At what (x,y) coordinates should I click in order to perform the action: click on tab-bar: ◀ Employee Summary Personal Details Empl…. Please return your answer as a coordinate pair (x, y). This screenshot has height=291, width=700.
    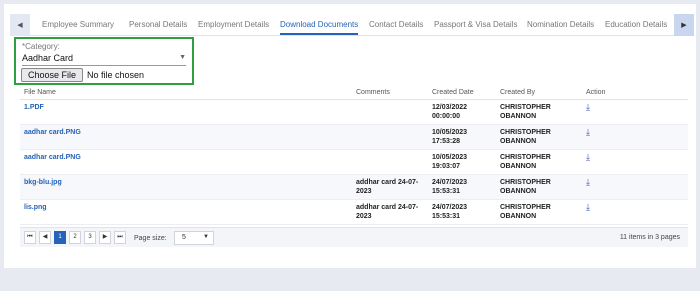
    Looking at the image, I should click on (352, 23).